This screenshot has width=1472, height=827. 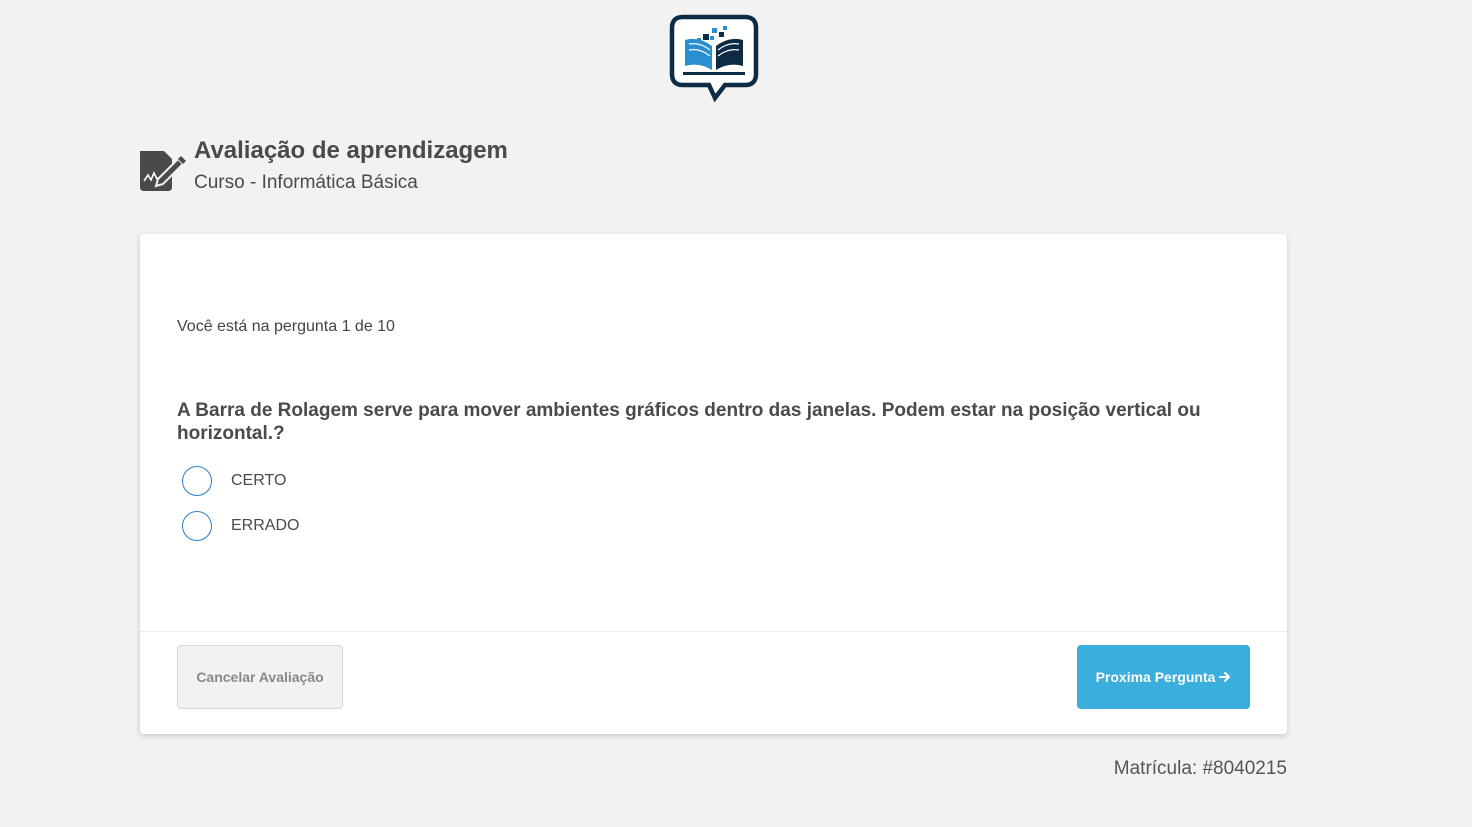 I want to click on page-title: Avaliação de aprendizagem, so click(x=351, y=150).